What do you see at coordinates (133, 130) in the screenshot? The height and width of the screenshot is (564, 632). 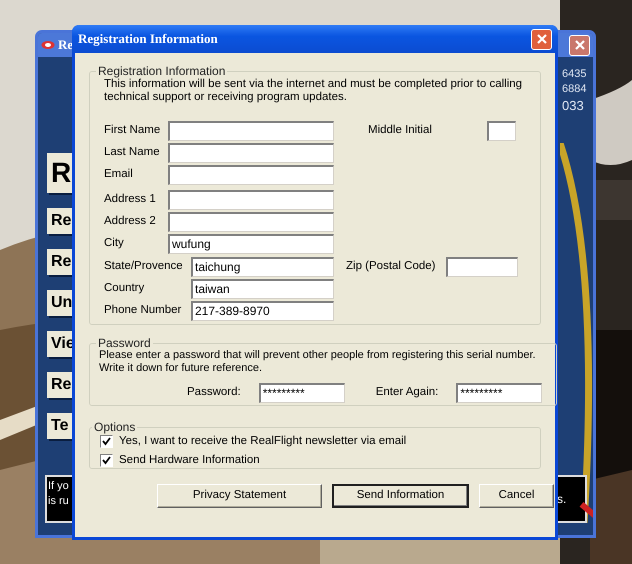 I see `field-label: First Name` at bounding box center [133, 130].